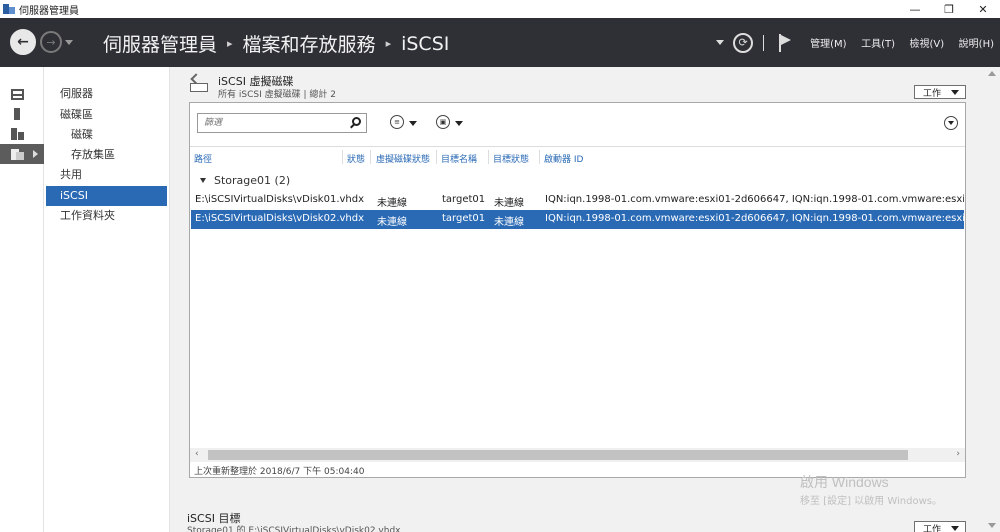 This screenshot has width=1000, height=532. I want to click on col-header-target-status: 目標狀態, so click(511, 158).